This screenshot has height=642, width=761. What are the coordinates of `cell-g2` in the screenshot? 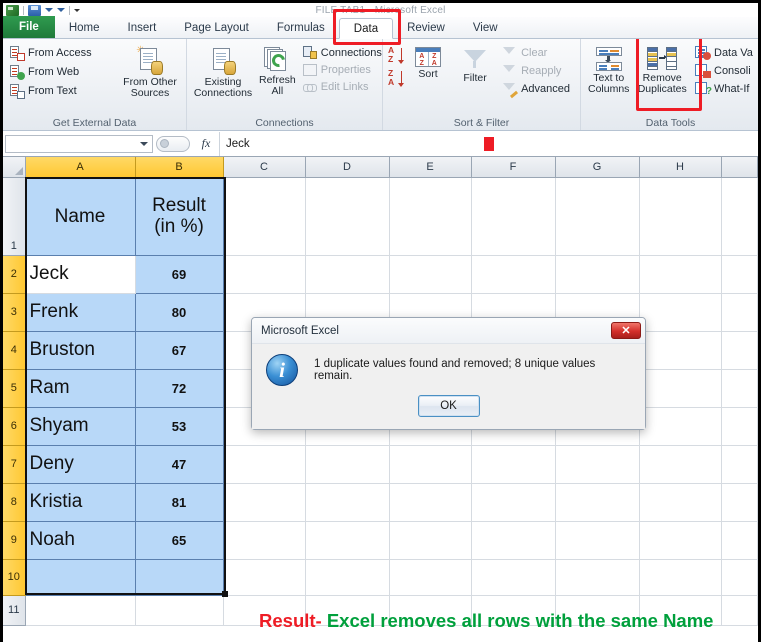 It's located at (597, 274).